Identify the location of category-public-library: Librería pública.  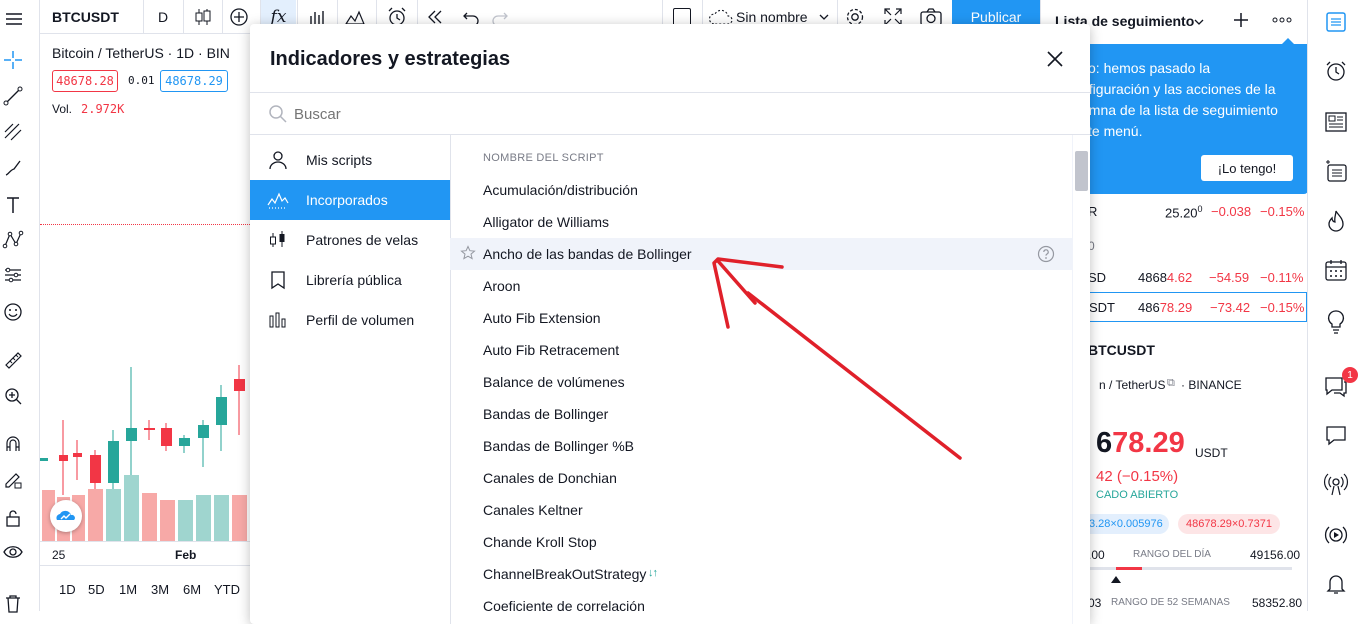
(350, 280).